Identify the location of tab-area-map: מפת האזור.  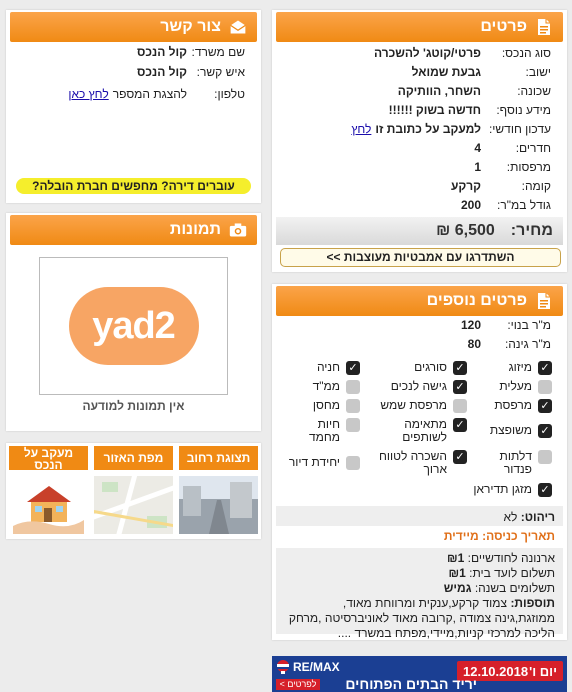
(133, 490).